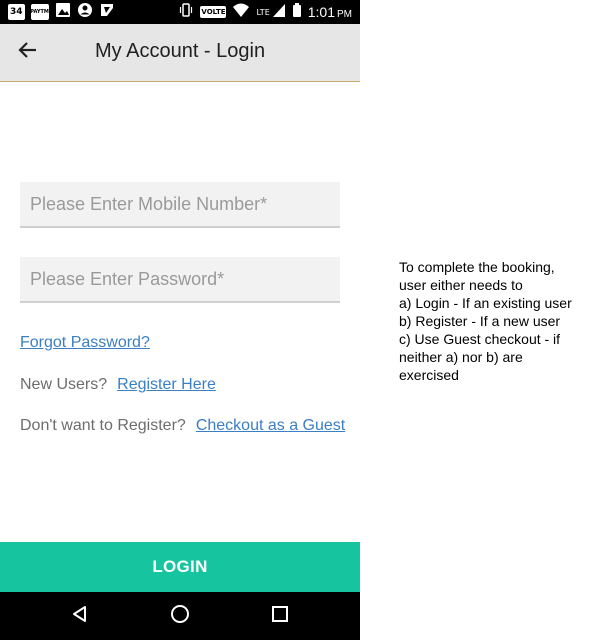 Image resolution: width=591 pixels, height=640 pixels. I want to click on annotation-line: user either needs to, so click(461, 285).